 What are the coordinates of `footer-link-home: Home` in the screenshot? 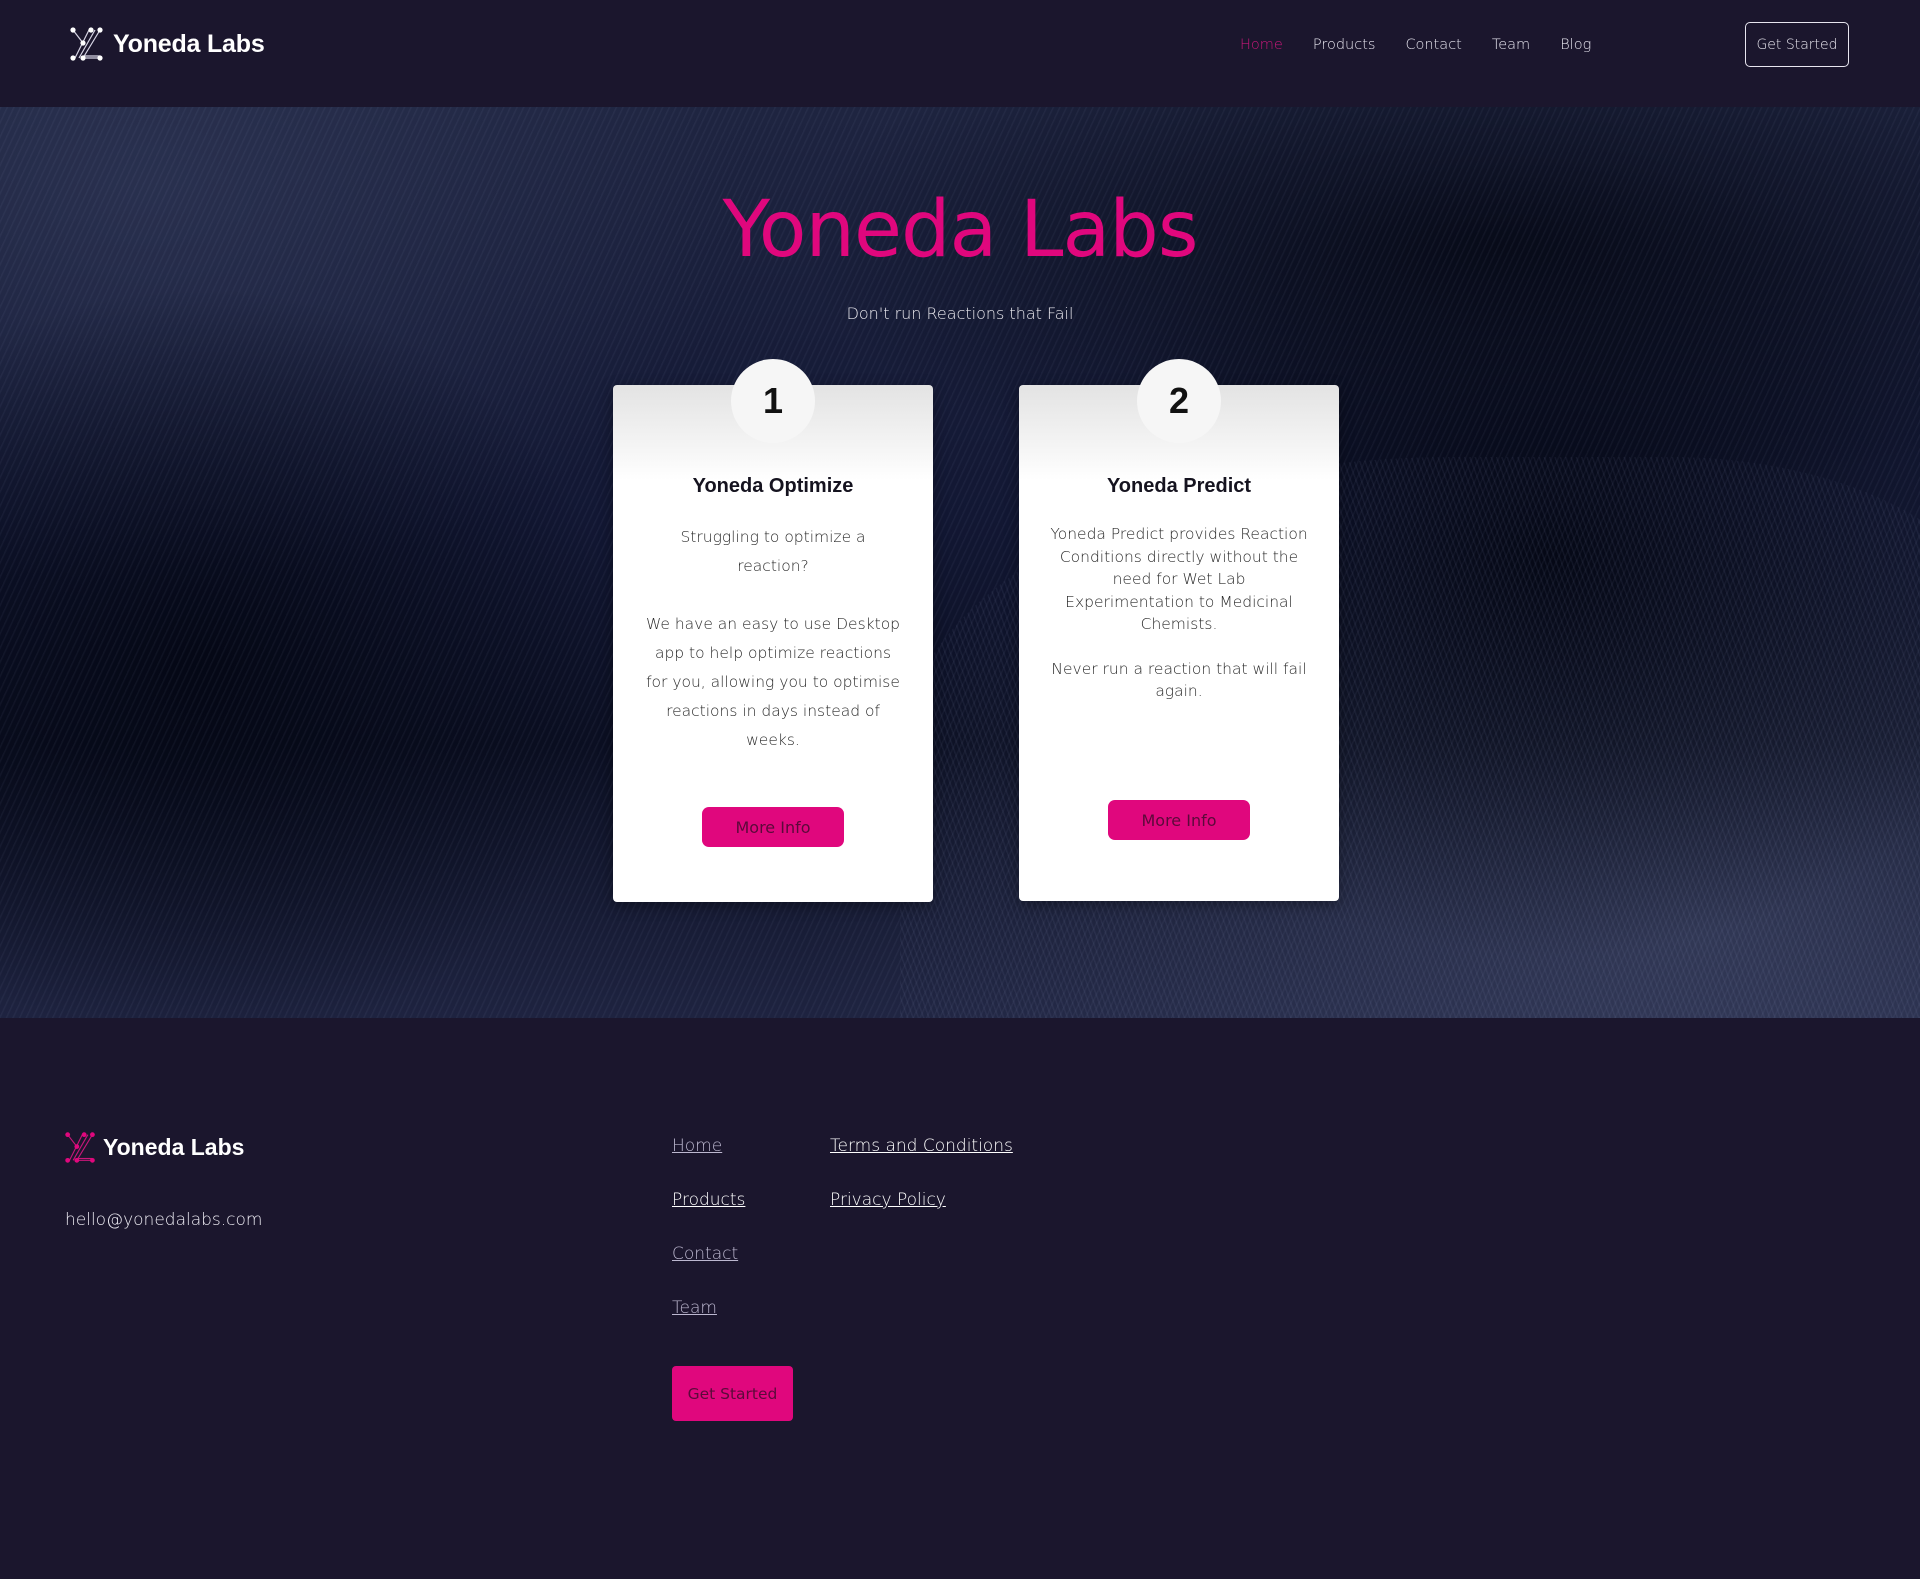 It's located at (697, 1146).